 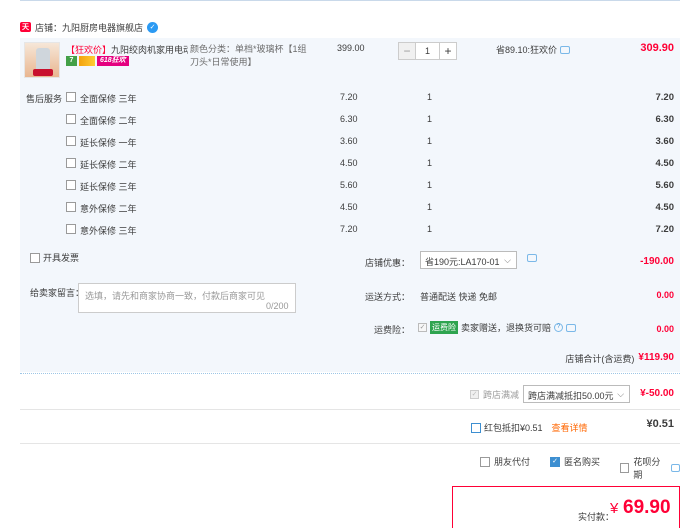 What do you see at coordinates (501, 394) in the screenshot?
I see `cross-store-label: 跨店满减` at bounding box center [501, 394].